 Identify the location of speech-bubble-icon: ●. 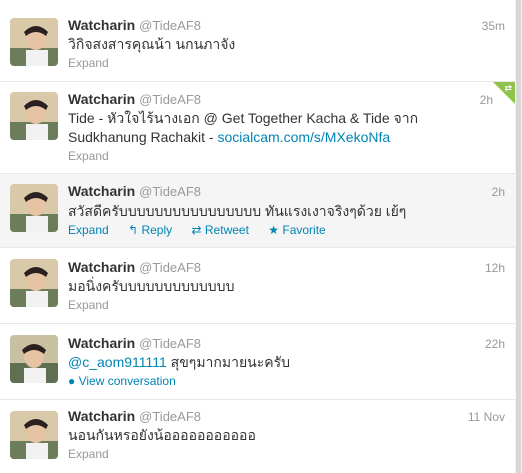
(72, 381).